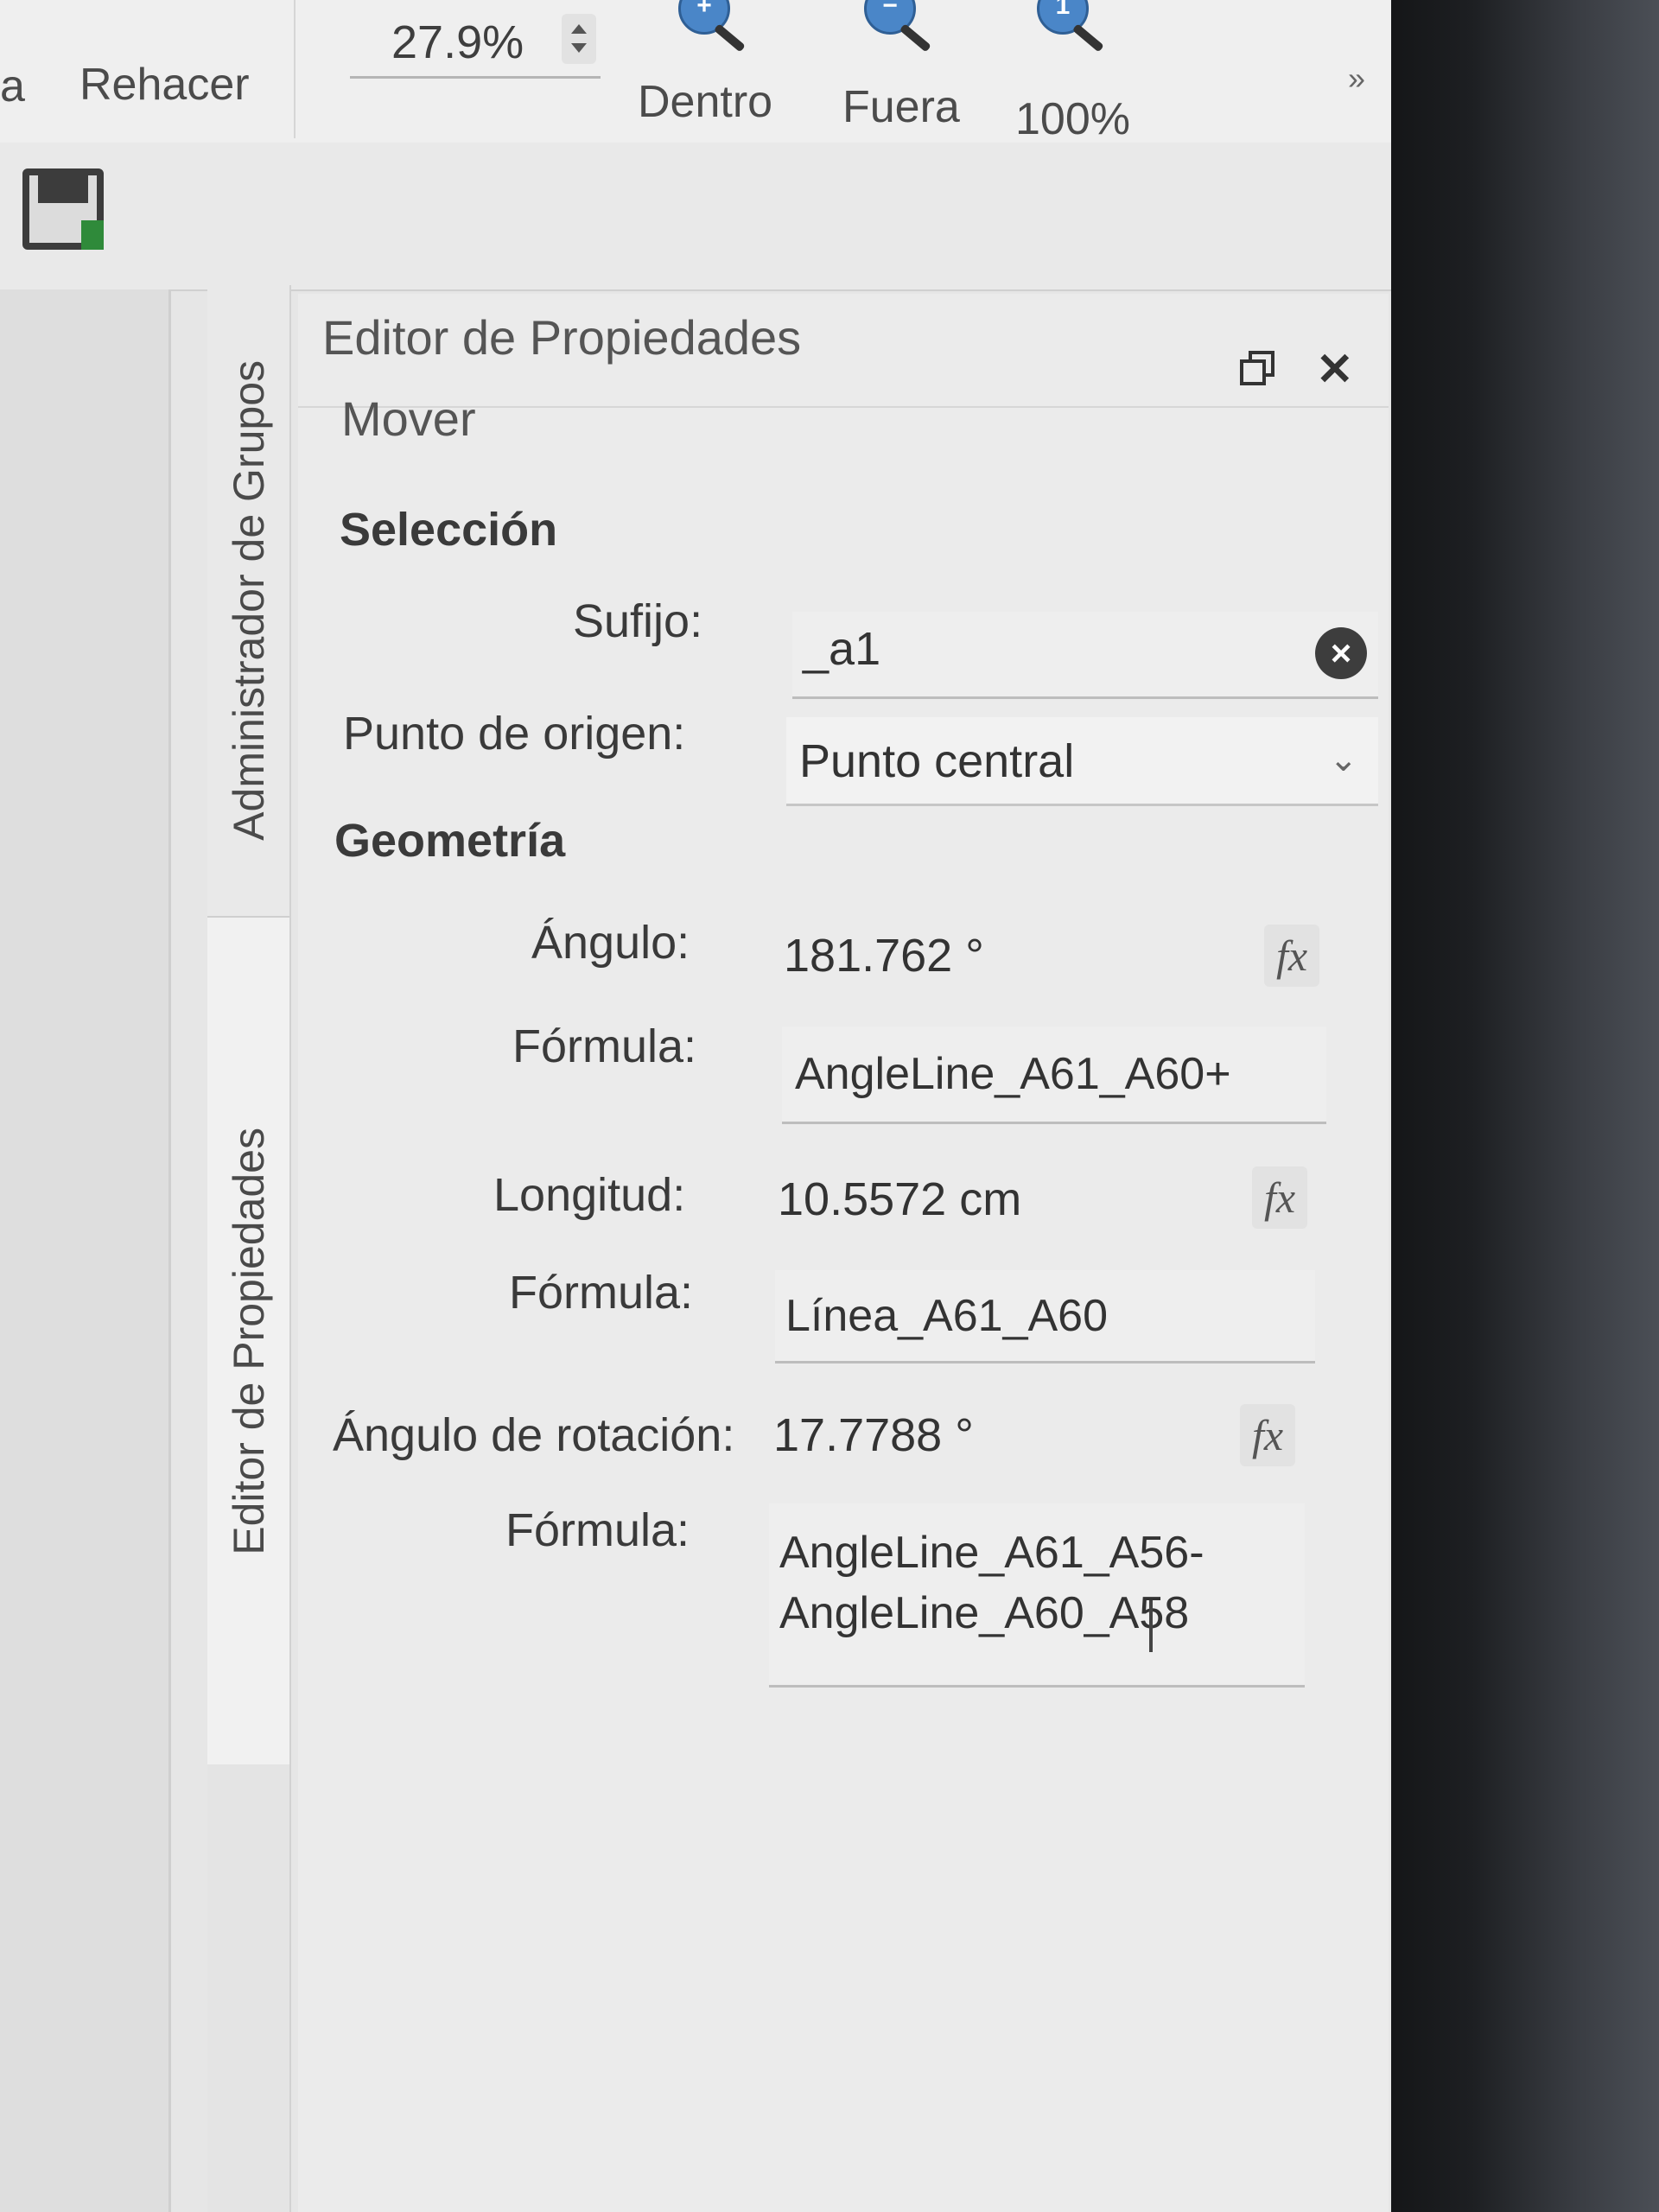  Describe the element at coordinates (695, 217) in the screenshot. I see `secondary-toolbar` at that location.